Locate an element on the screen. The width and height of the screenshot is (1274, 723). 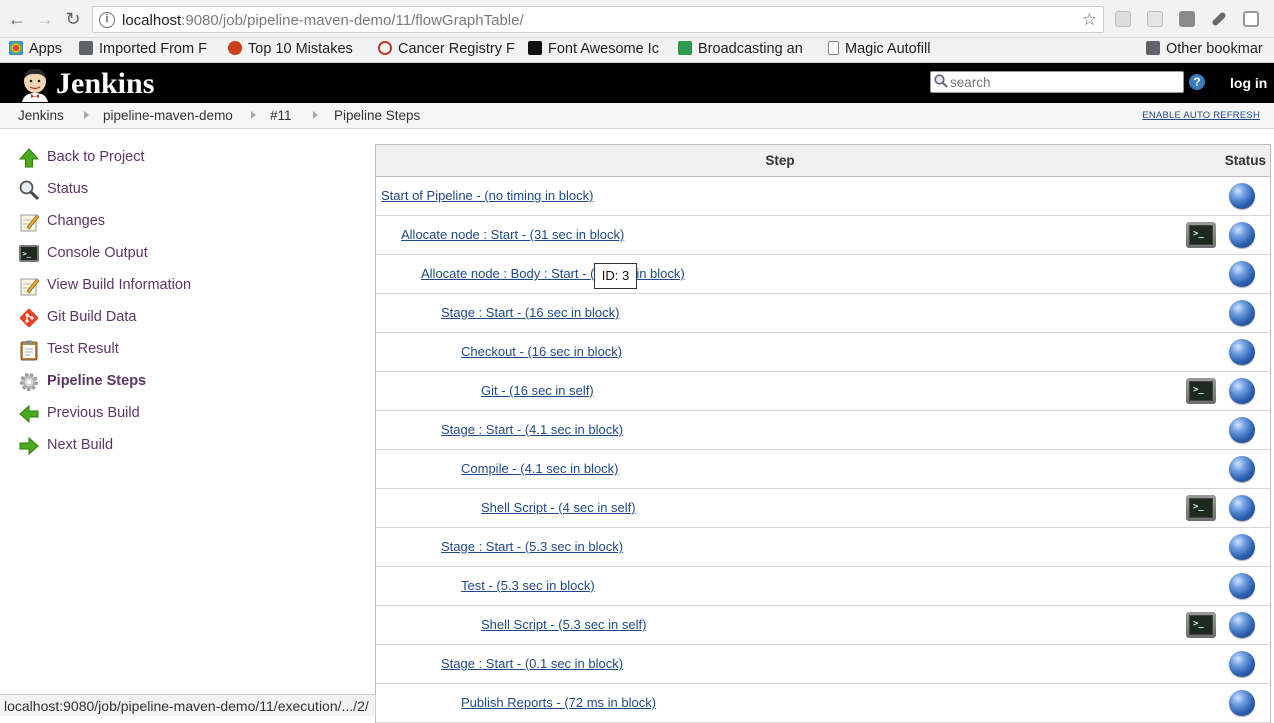
bookmark-font-awesome: Font Awesome Ic is located at coordinates (597, 50).